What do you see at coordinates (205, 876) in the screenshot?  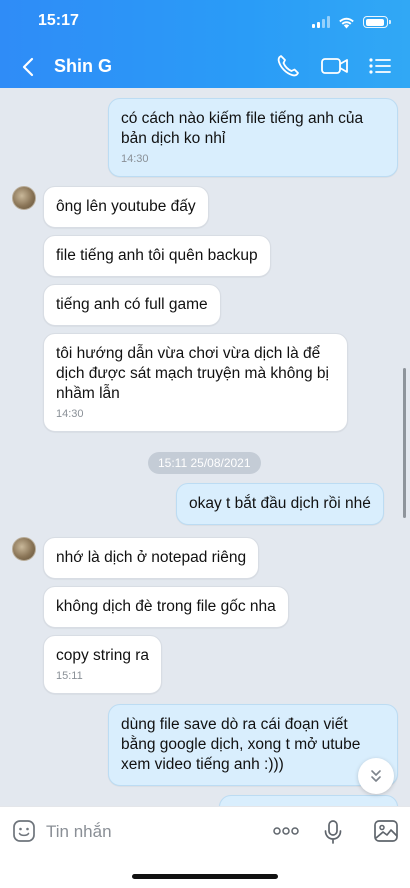 I see `home-indicator` at bounding box center [205, 876].